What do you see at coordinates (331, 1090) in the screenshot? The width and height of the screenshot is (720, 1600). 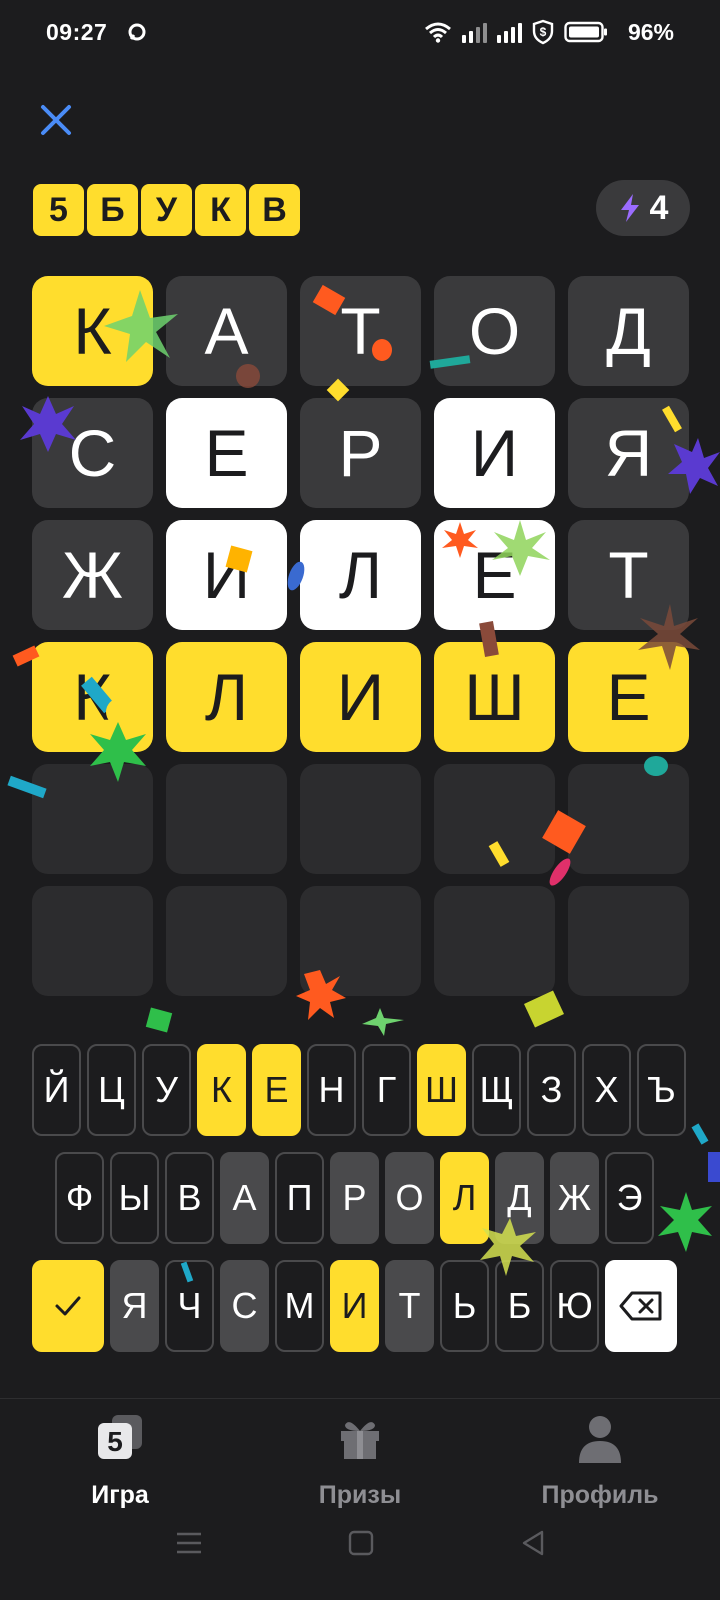 I see `key-Н: Н` at bounding box center [331, 1090].